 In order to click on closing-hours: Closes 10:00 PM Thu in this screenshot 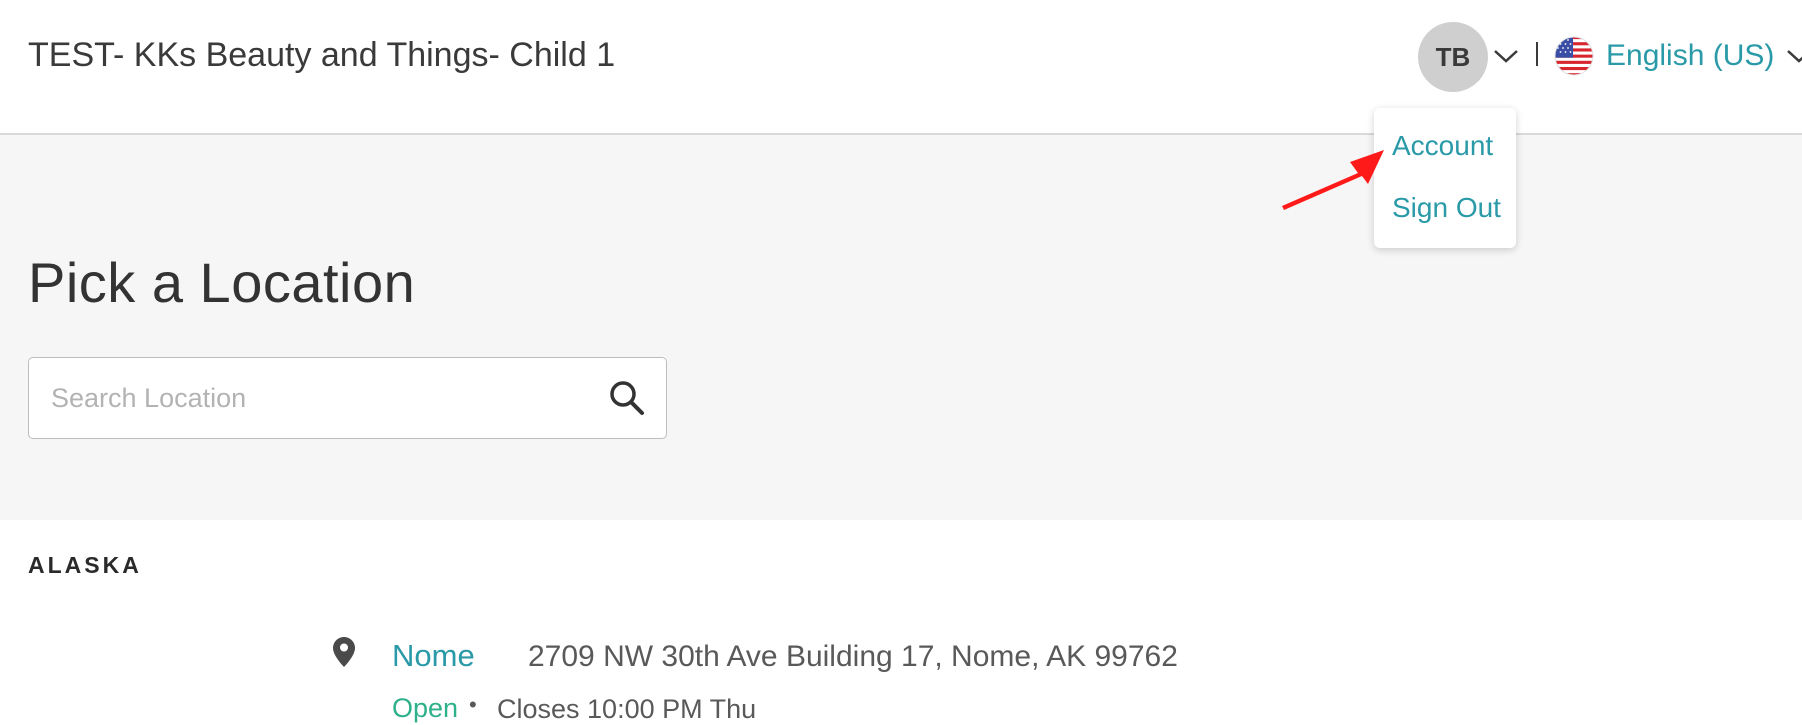, I will do `click(627, 709)`.